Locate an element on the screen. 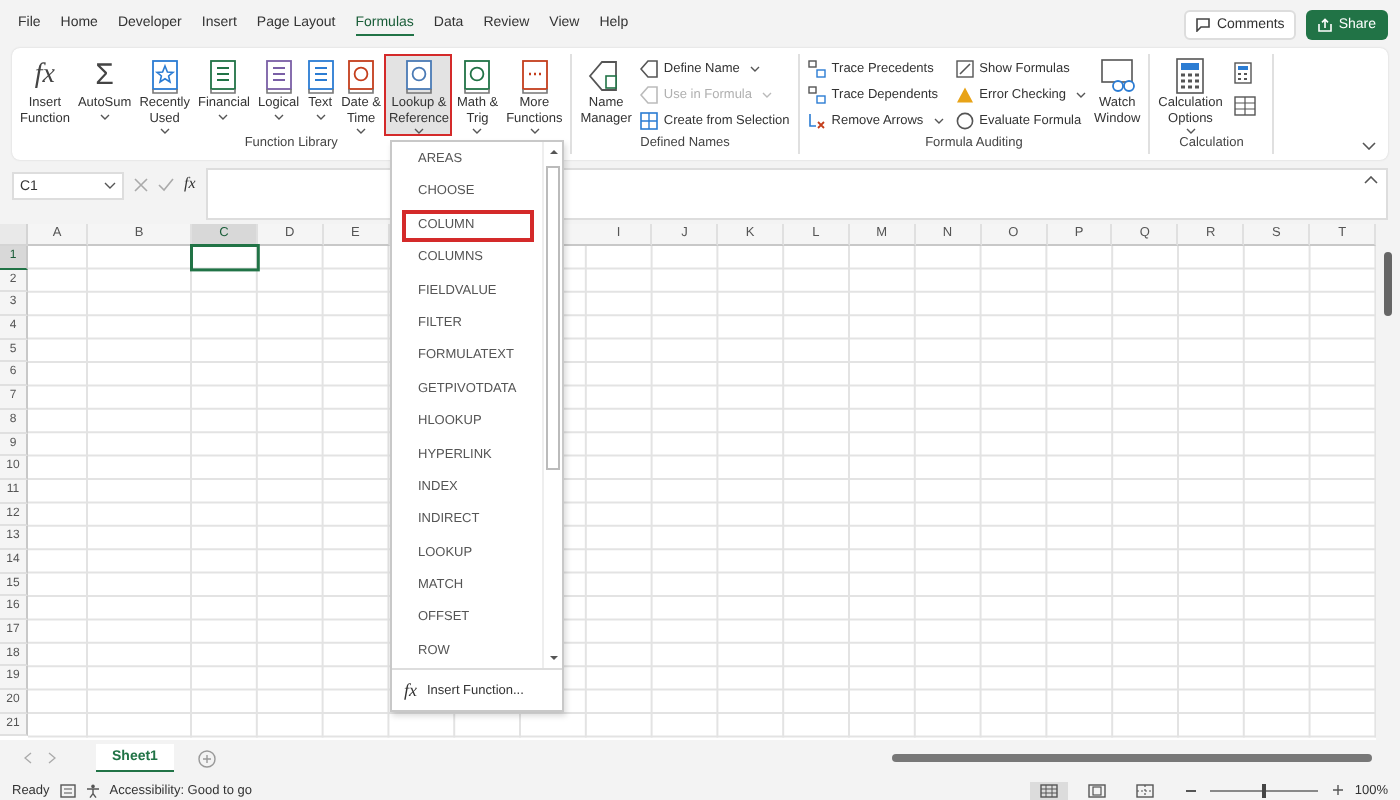 The image size is (1400, 800). clock-book-icon is located at coordinates (361, 76).